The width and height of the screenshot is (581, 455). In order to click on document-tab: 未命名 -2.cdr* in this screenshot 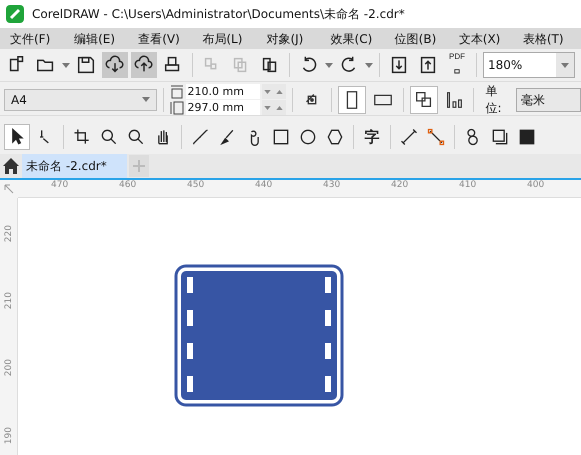, I will do `click(74, 166)`.